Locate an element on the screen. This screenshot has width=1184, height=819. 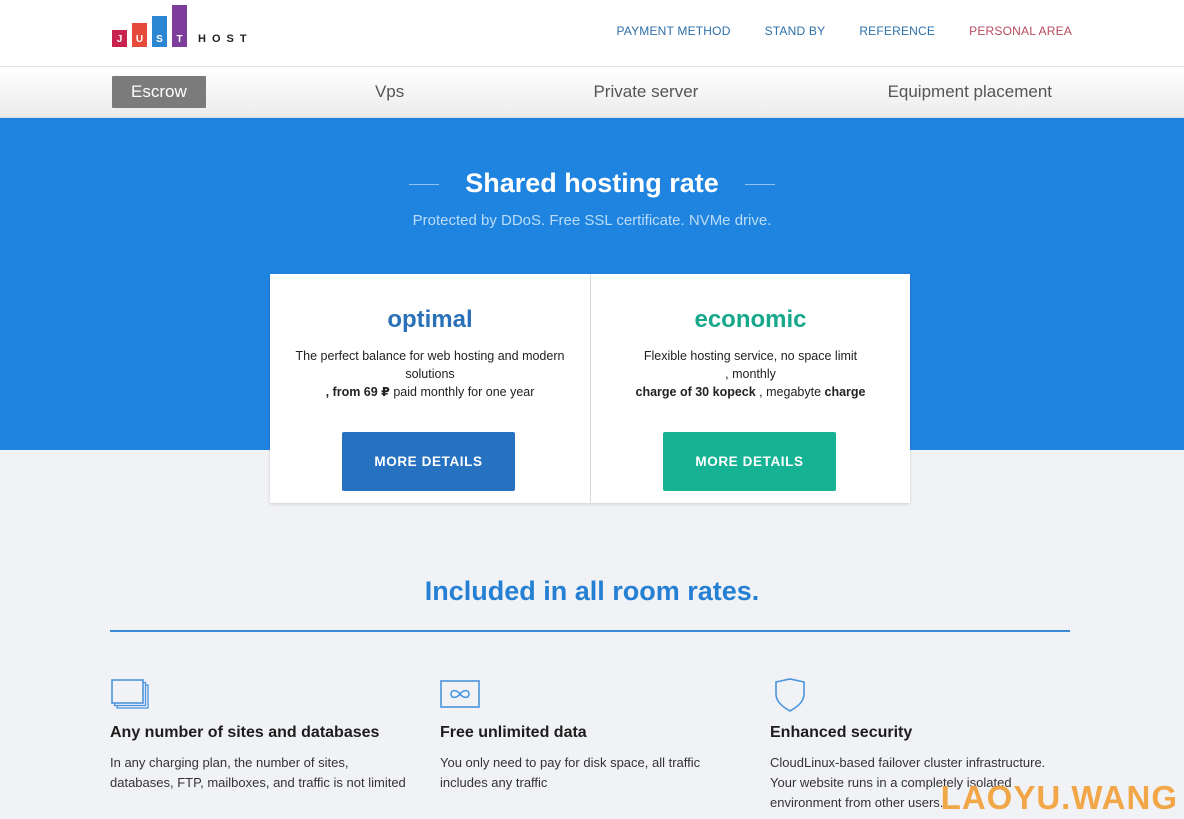
hero-title: Shared hosting rate is located at coordinates (592, 183).